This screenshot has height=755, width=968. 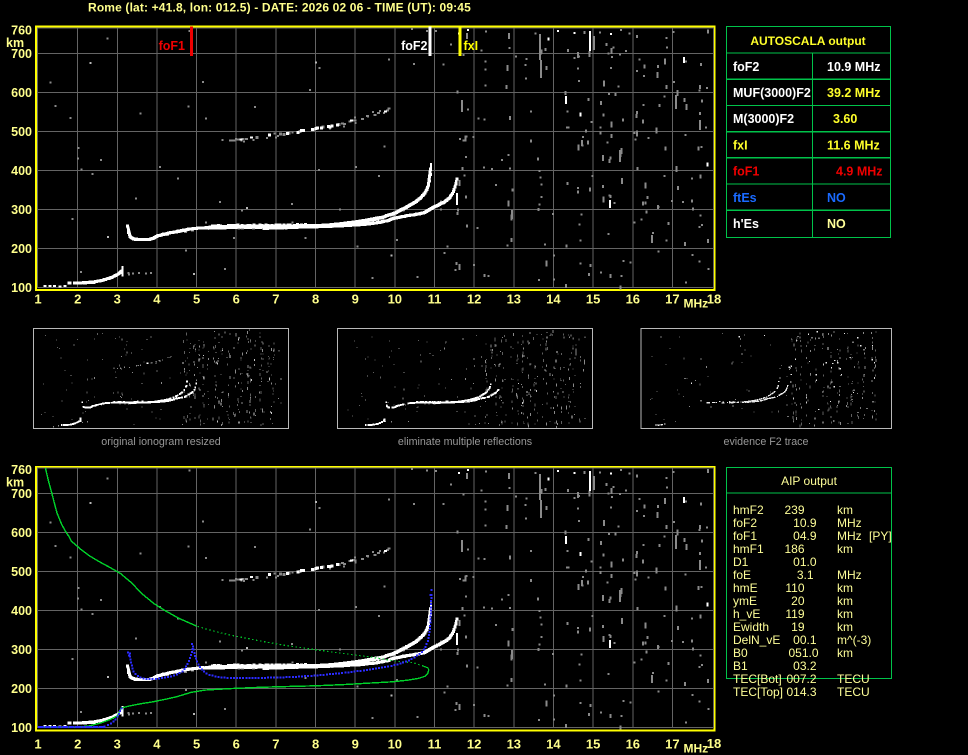 I want to click on svg-text: 20, so click(x=798, y=601).